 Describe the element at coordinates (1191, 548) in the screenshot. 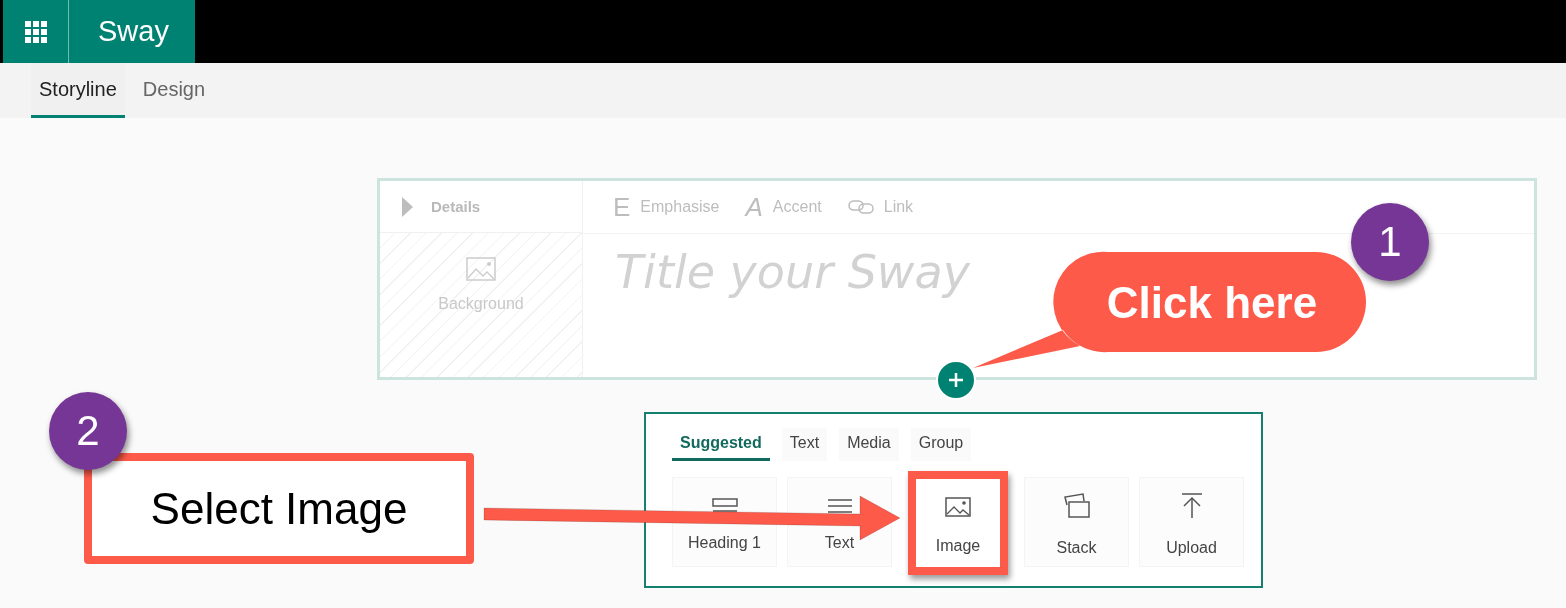

I see `content-type-label: Upload` at that location.